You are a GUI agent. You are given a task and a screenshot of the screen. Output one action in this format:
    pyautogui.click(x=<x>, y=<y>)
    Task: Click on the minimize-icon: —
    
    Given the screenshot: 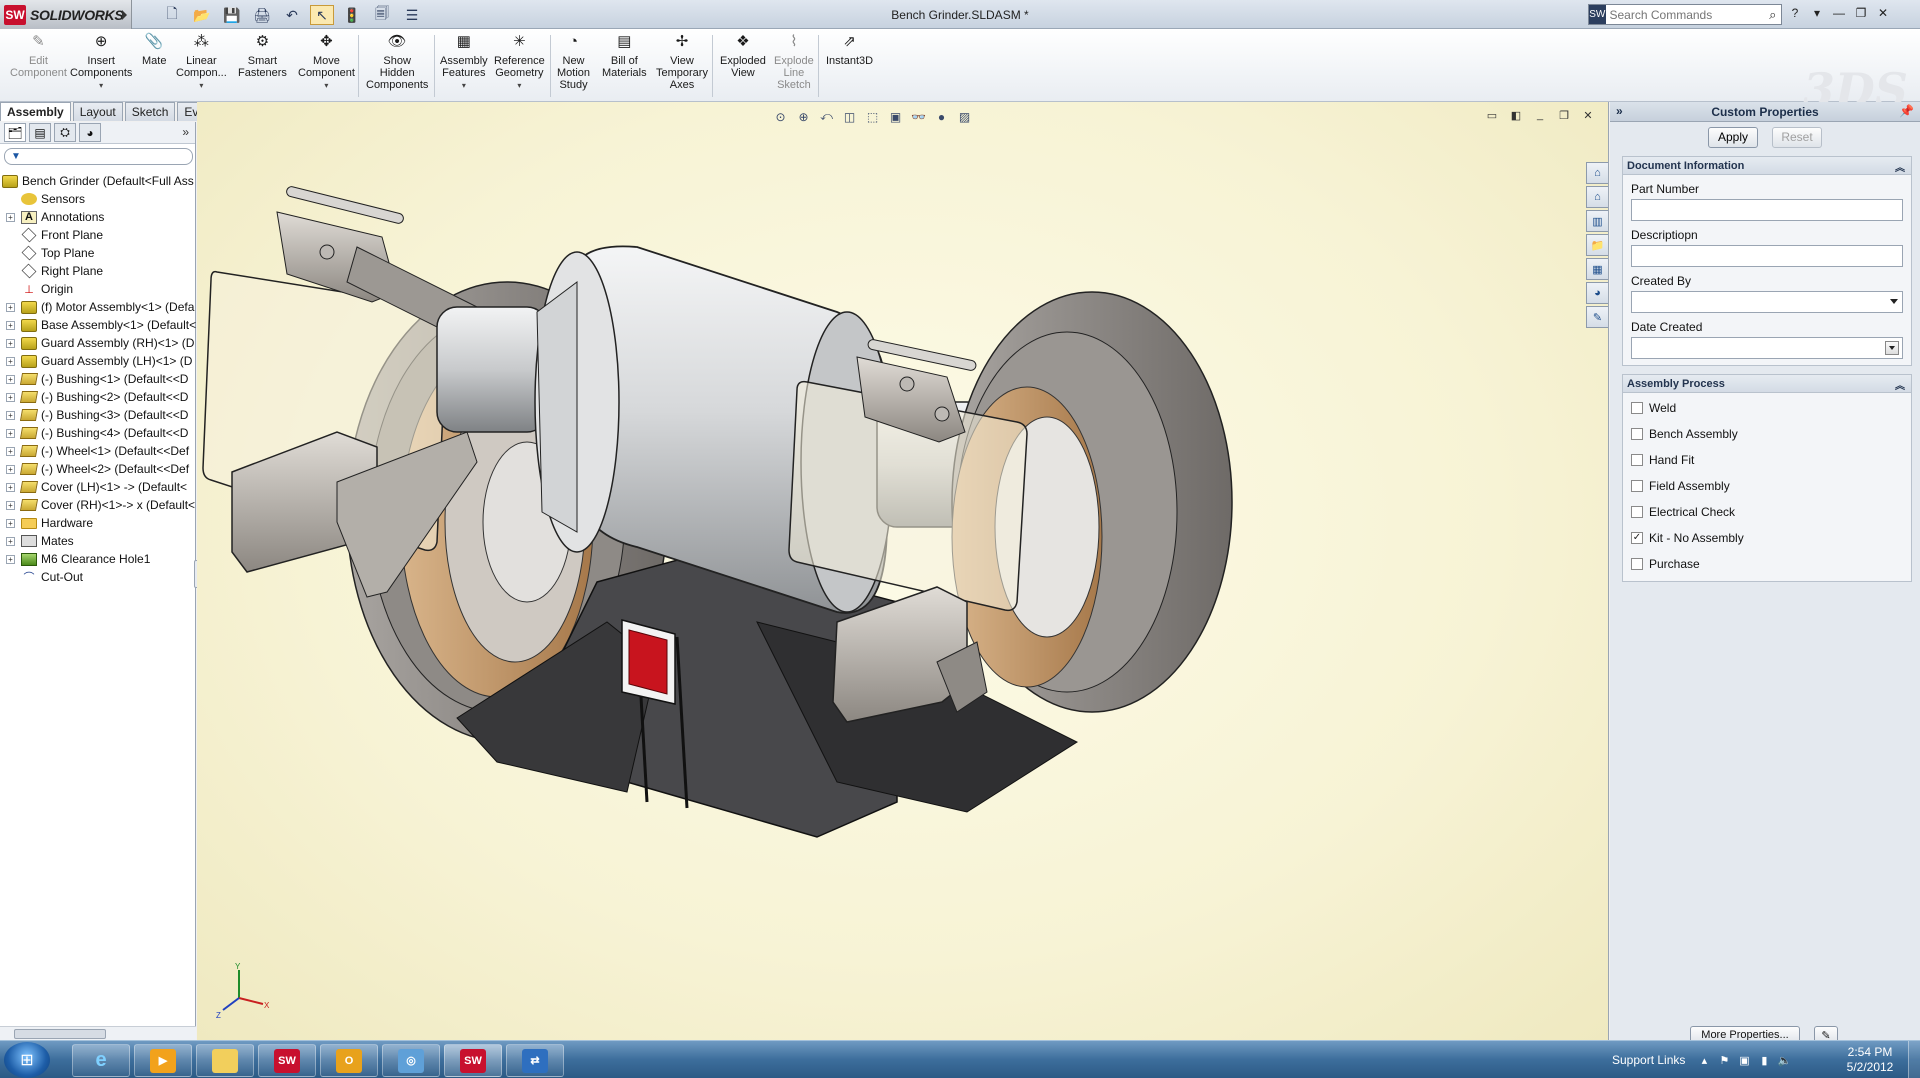 What is the action you would take?
    pyautogui.click(x=1839, y=13)
    